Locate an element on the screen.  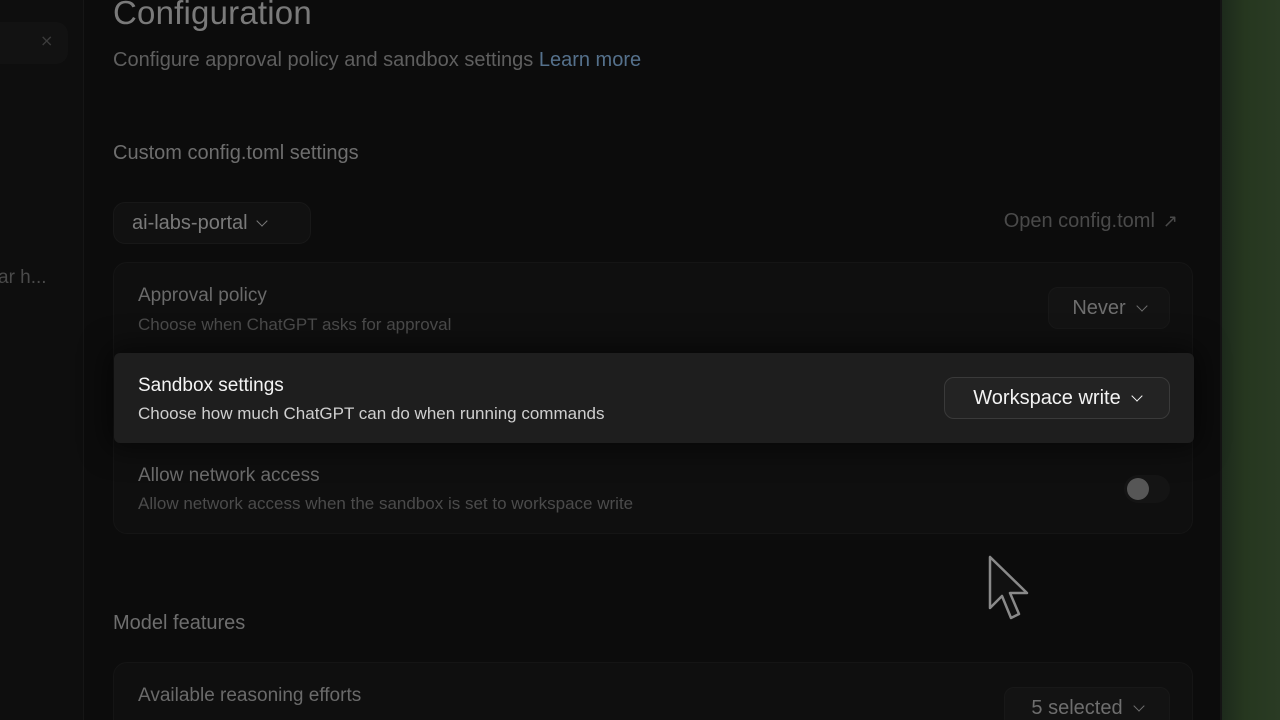
sandbox-settings-value: Workspace write is located at coordinates (1047, 397).